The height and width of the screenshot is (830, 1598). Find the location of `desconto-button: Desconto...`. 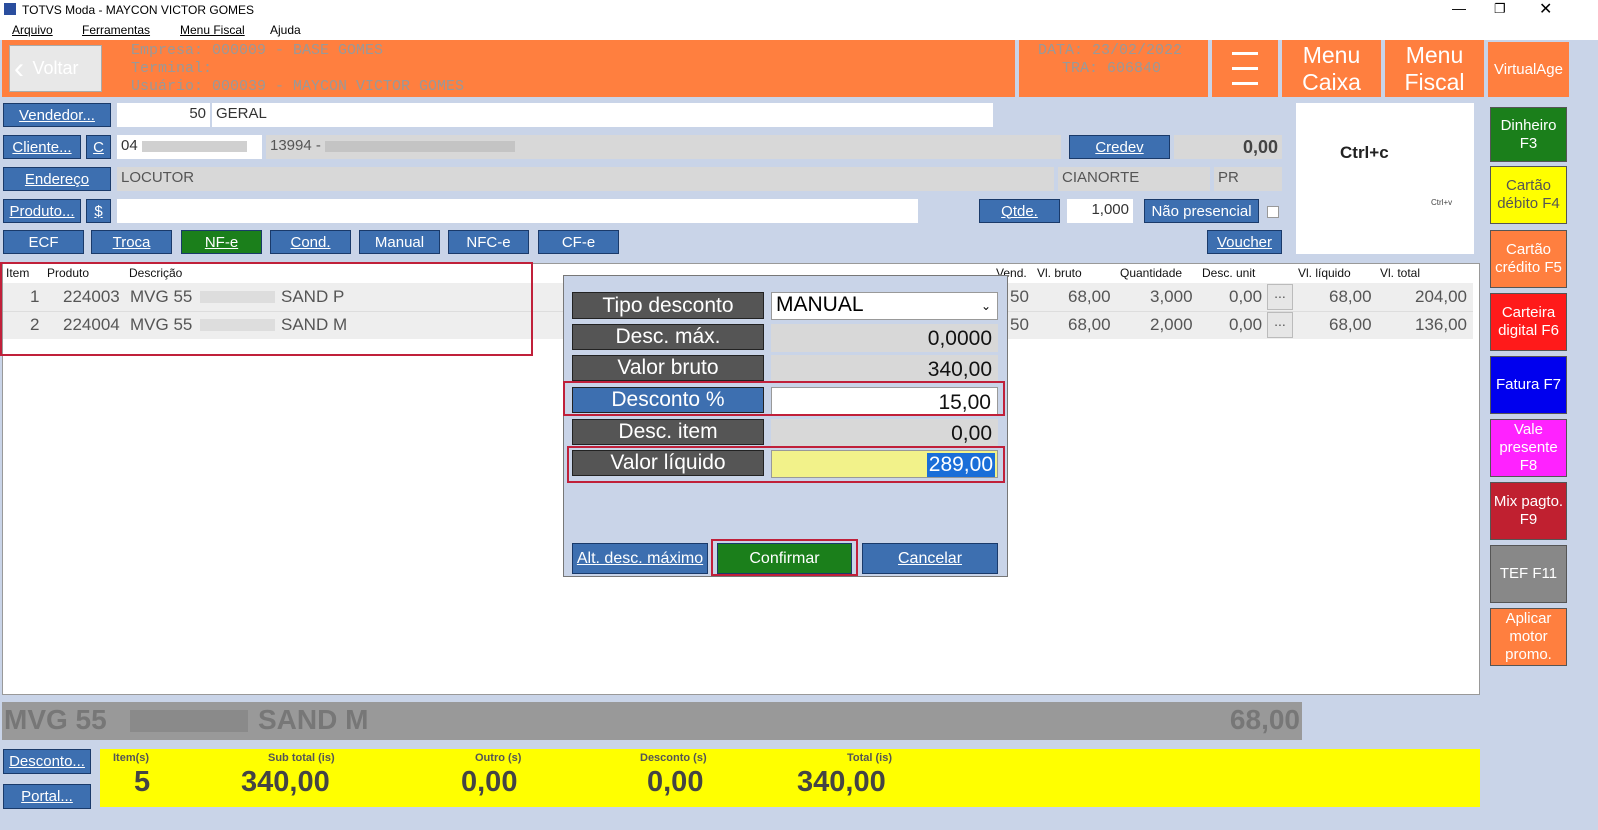

desconto-button: Desconto... is located at coordinates (47, 761).